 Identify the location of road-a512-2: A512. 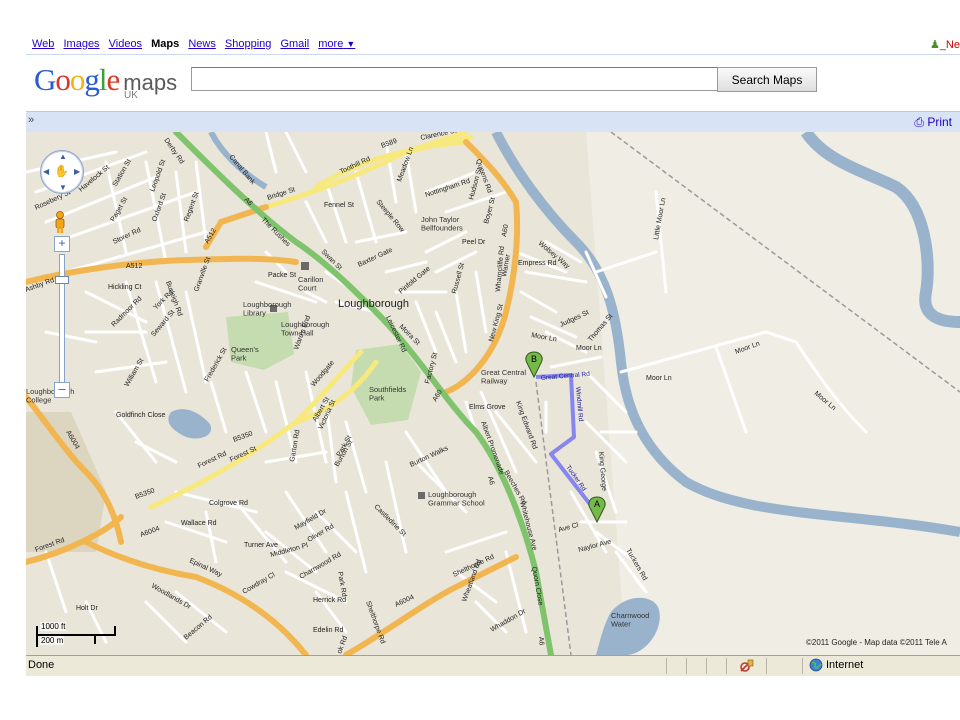
(134, 266).